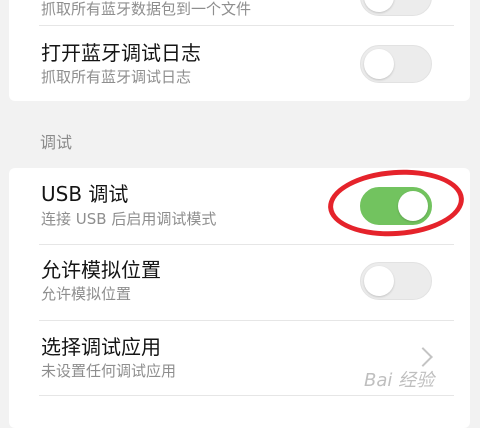  Describe the element at coordinates (101, 347) in the screenshot. I see `debug-app-title: 选择调试应用` at that location.